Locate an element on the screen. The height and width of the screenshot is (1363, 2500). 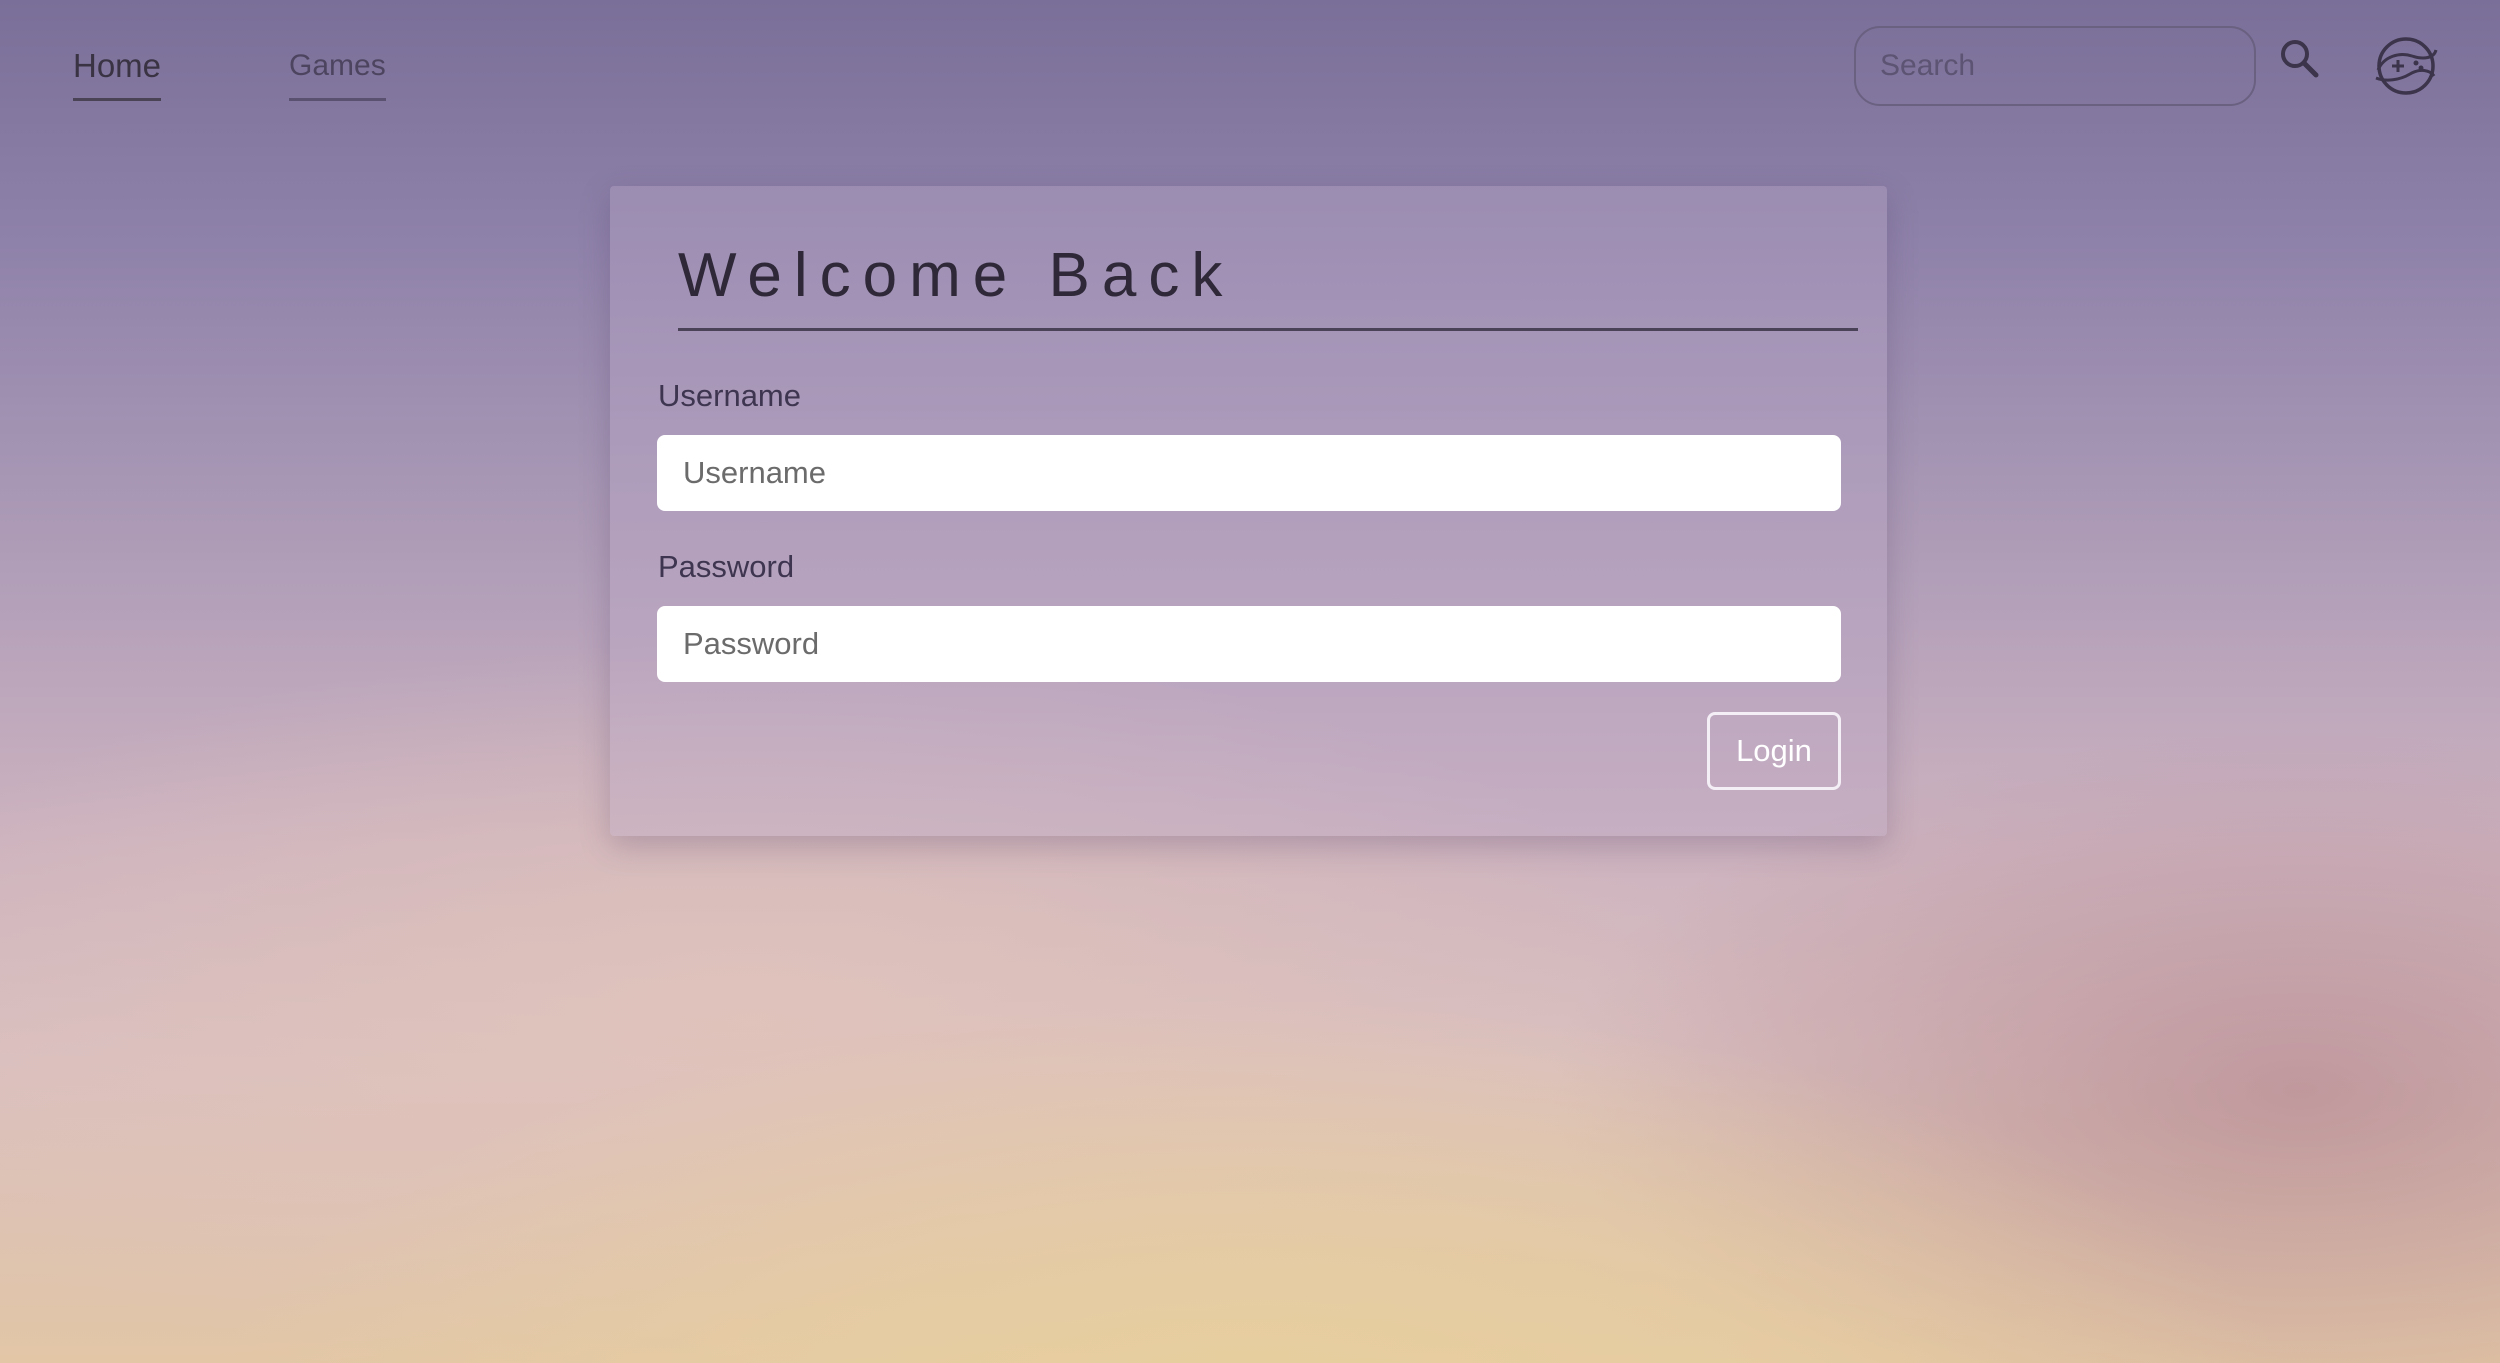
game-controller-avatar-icon is located at coordinates (2406, 66).